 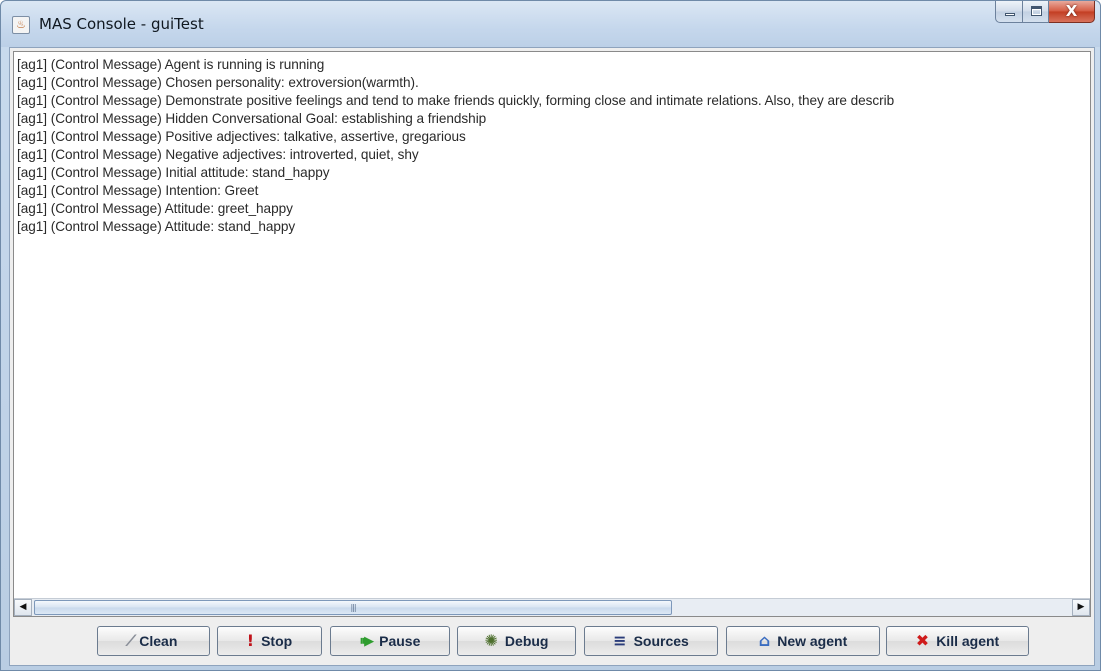 I want to click on sources-button: ≡ Sources, so click(x=651, y=641).